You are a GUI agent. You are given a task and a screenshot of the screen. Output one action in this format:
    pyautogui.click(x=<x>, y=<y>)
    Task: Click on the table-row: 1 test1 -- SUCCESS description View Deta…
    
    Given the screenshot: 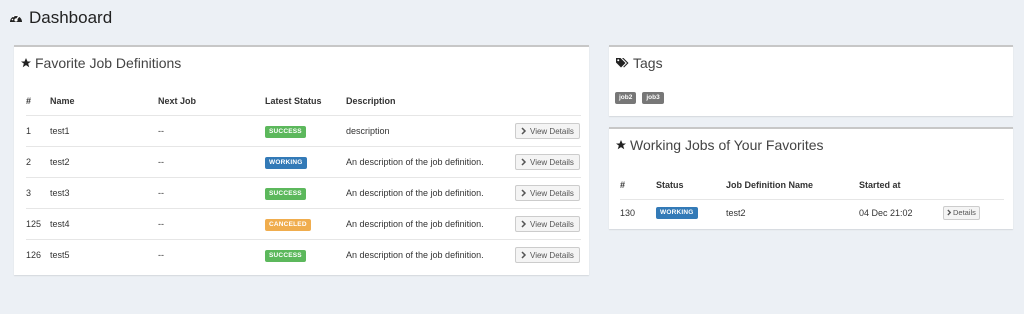 What is the action you would take?
    pyautogui.click(x=303, y=131)
    